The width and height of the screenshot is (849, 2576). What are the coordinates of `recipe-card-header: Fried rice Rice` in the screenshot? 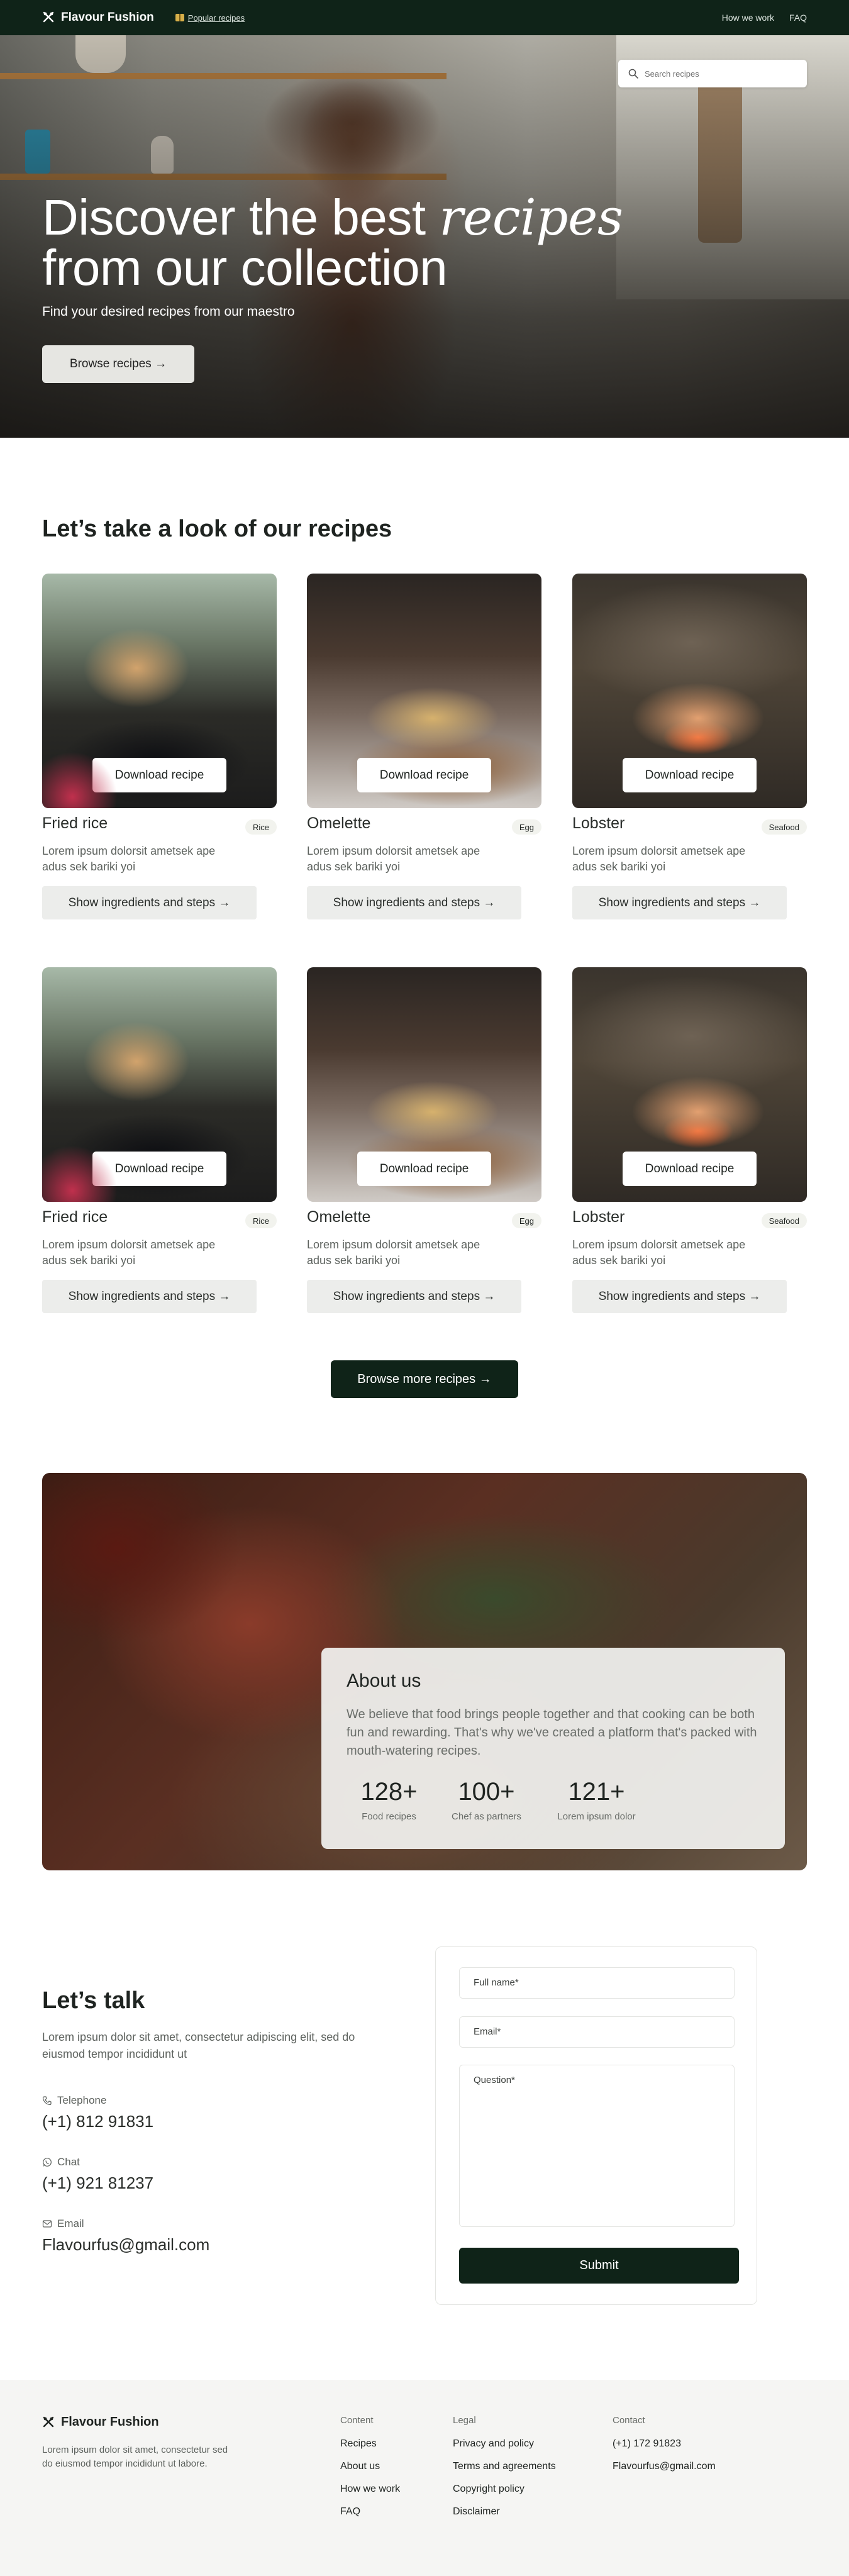 It's located at (160, 824).